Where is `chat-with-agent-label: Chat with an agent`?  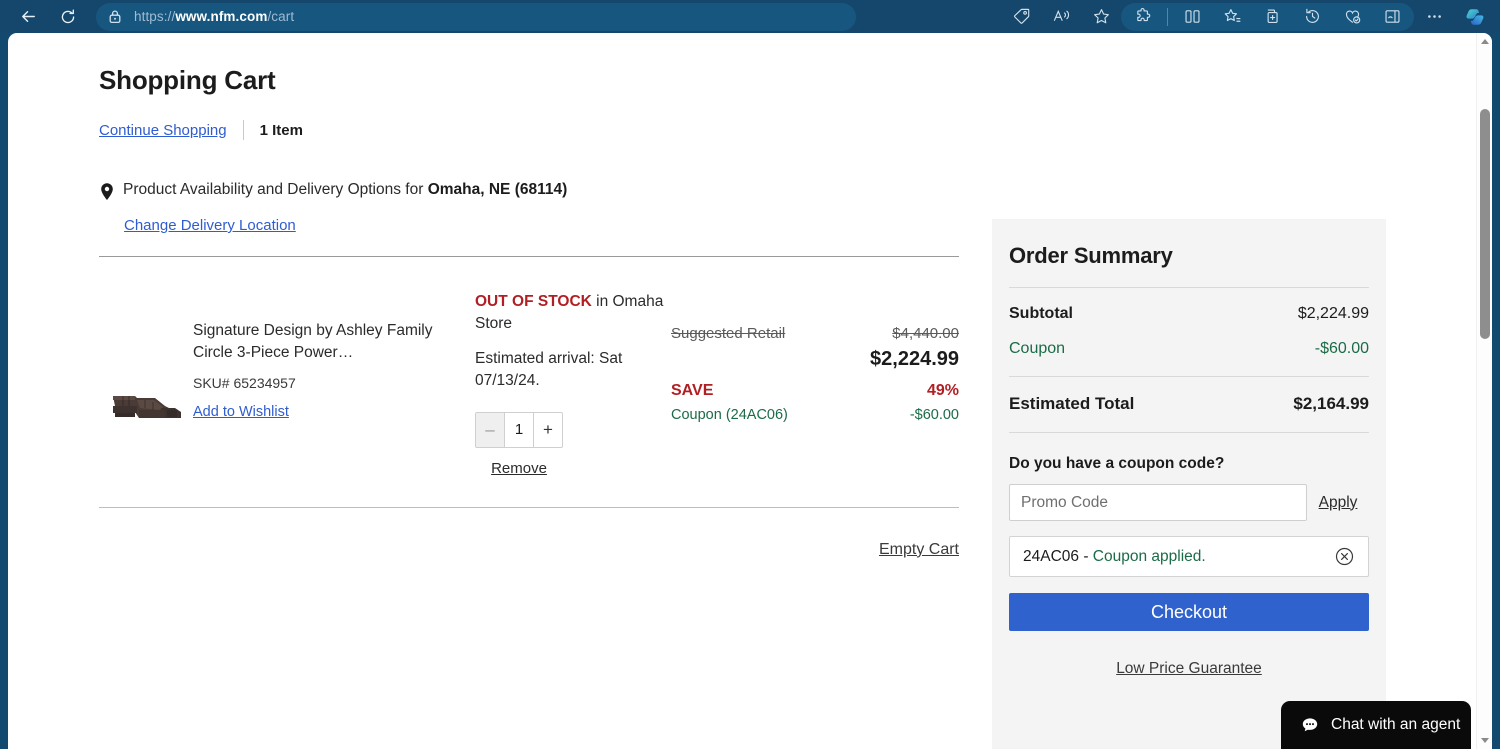 chat-with-agent-label: Chat with an agent is located at coordinates (1396, 724).